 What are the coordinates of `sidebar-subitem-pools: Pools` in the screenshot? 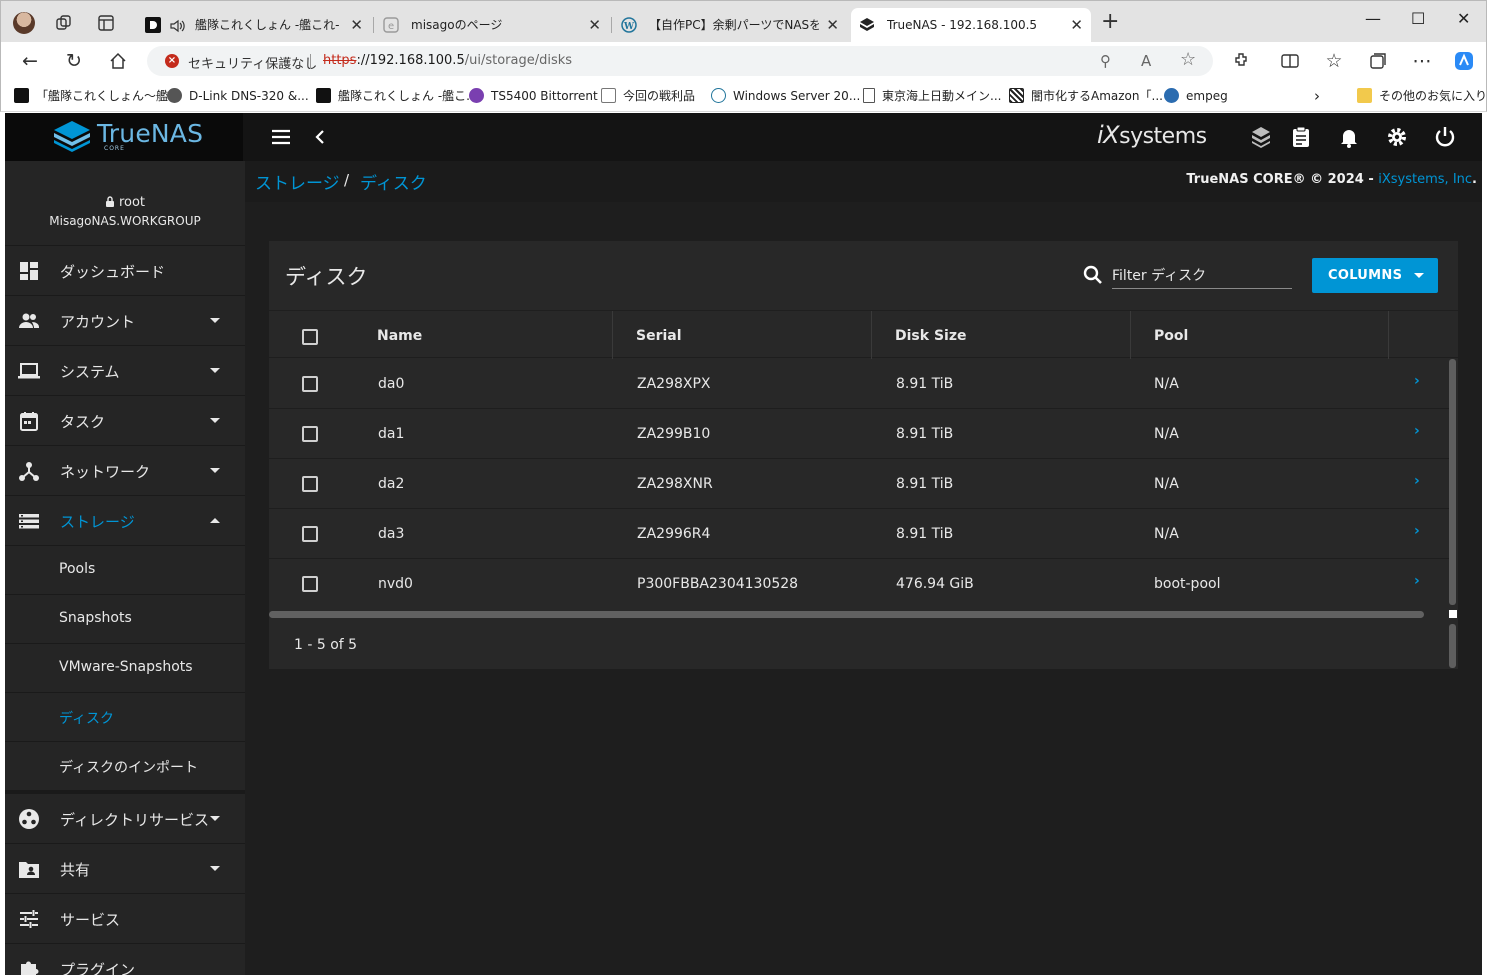 It's located at (125, 570).